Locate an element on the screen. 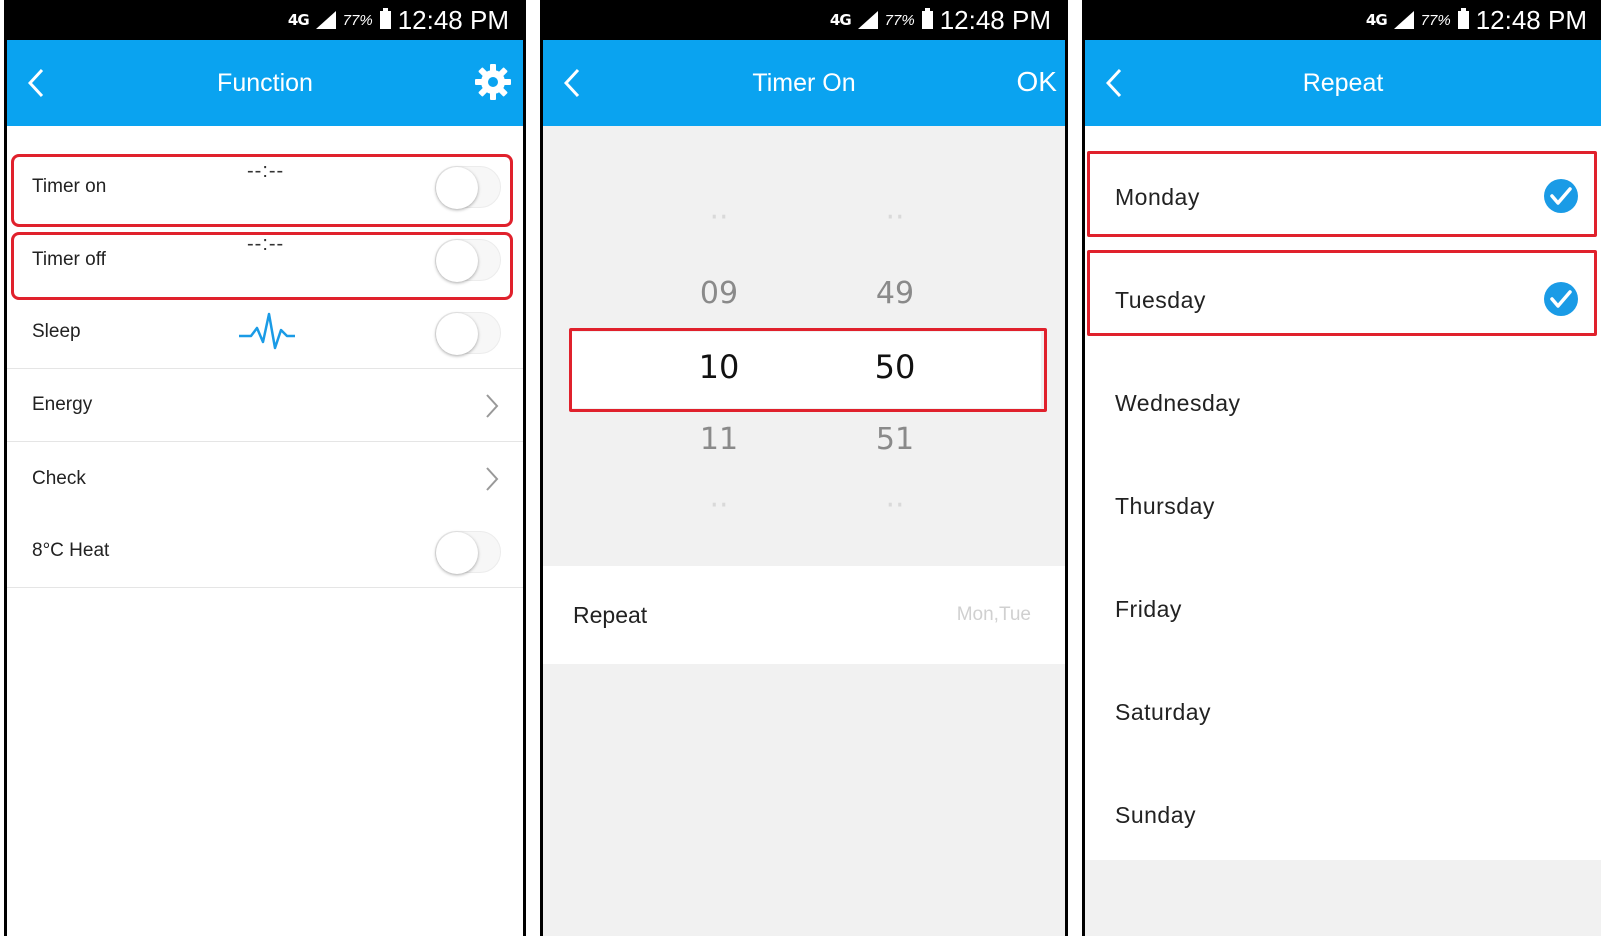 The width and height of the screenshot is (1601, 936). sleep-row: Sleep is located at coordinates (265, 332).